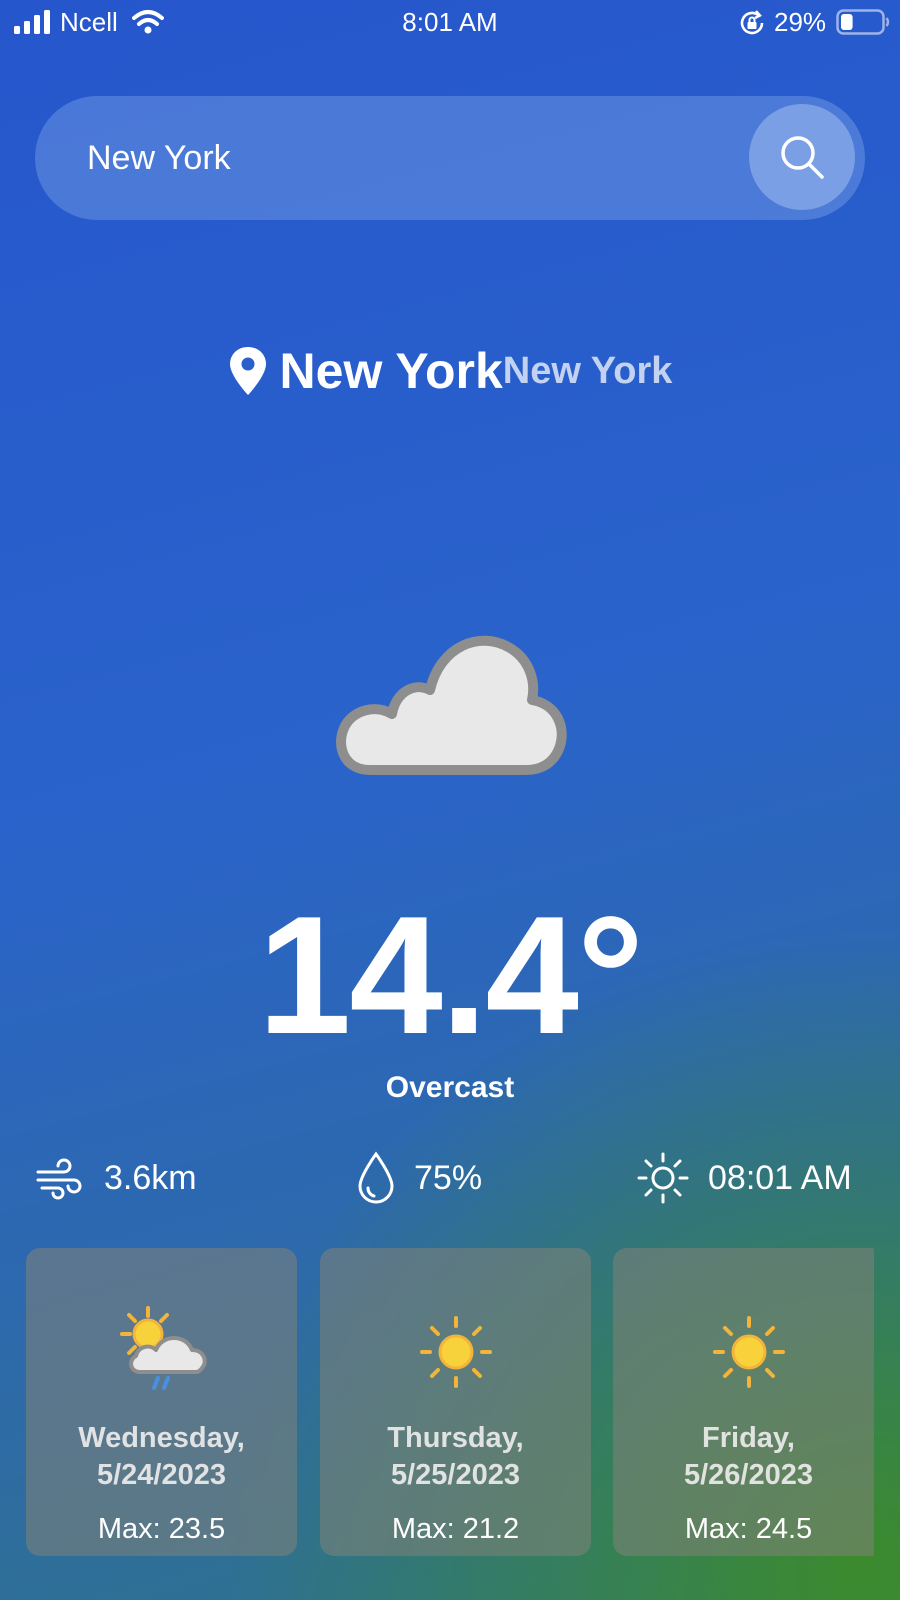 Image resolution: width=900 pixels, height=1600 pixels. What do you see at coordinates (663, 1178) in the screenshot?
I see `sun-outline-icon` at bounding box center [663, 1178].